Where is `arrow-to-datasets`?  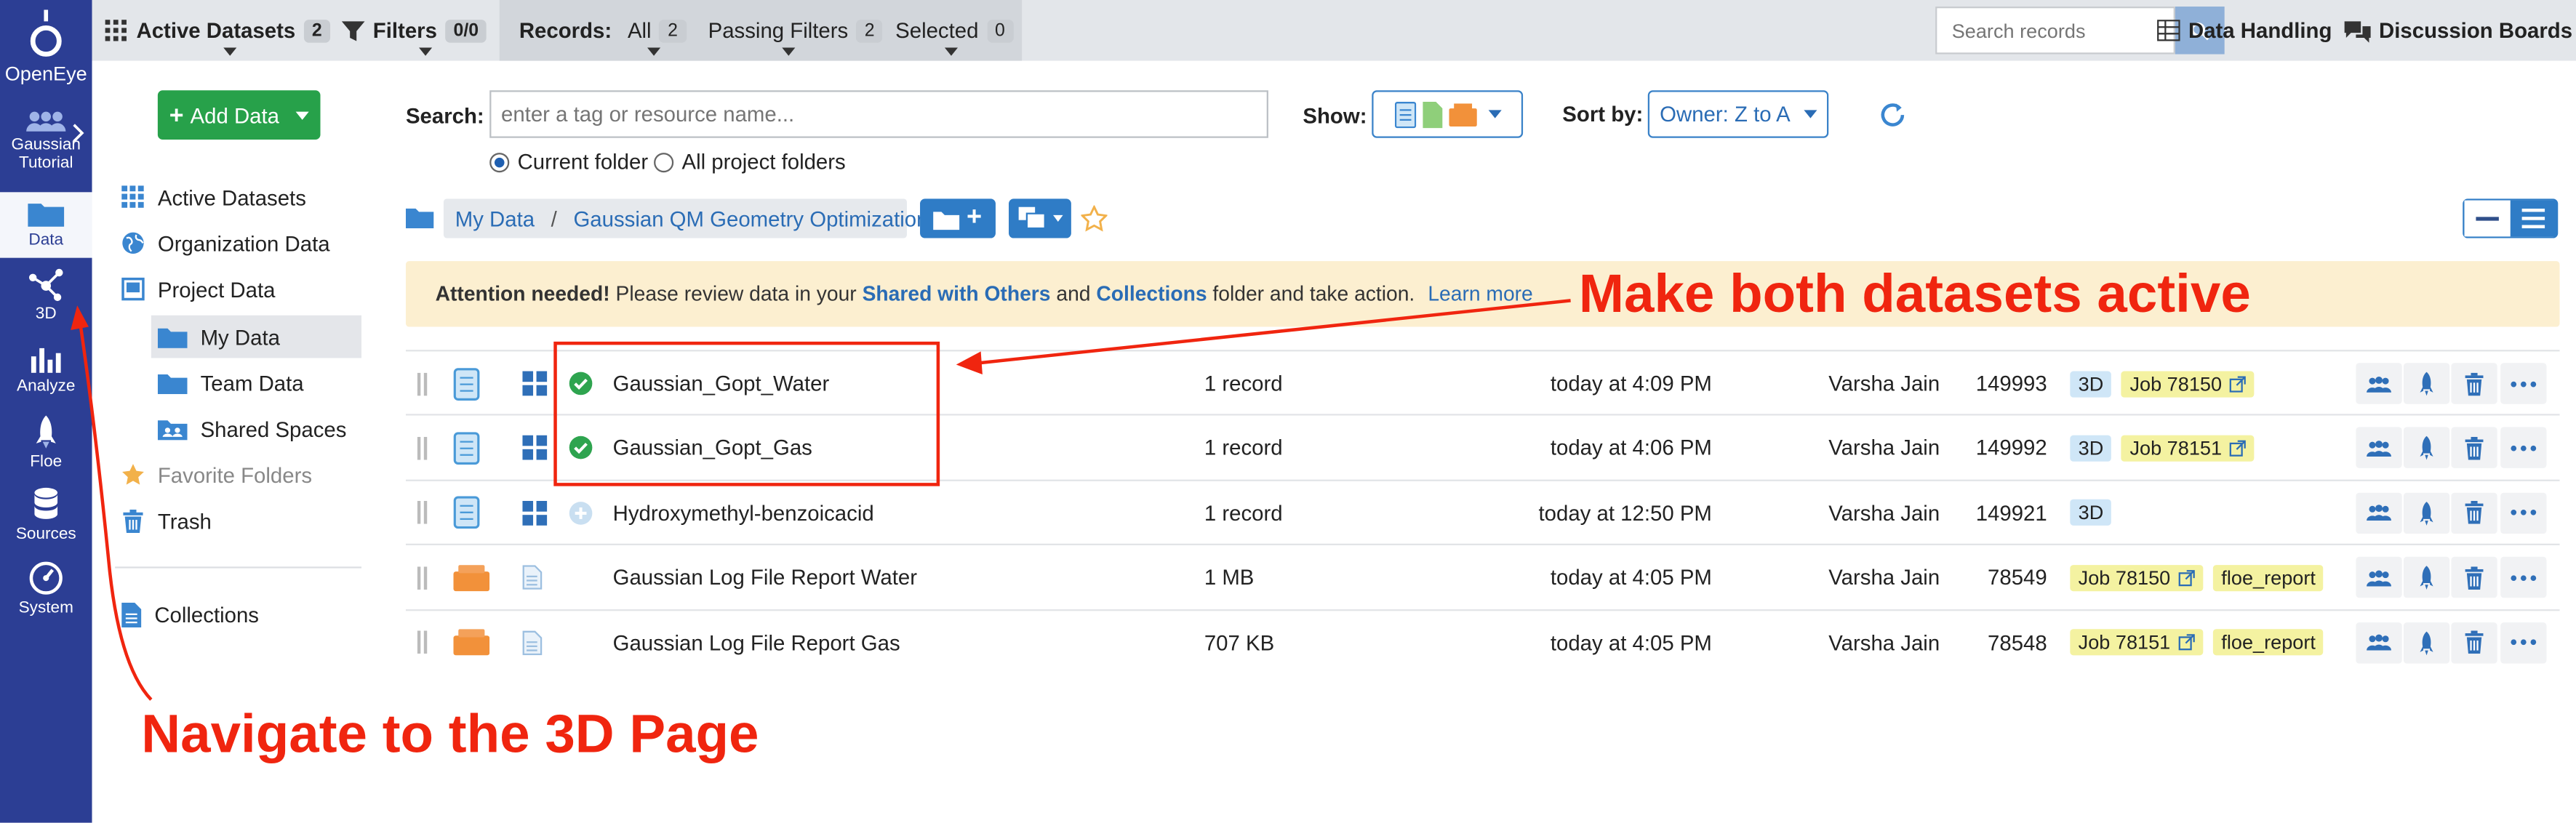
arrow-to-datasets is located at coordinates (1275, 332).